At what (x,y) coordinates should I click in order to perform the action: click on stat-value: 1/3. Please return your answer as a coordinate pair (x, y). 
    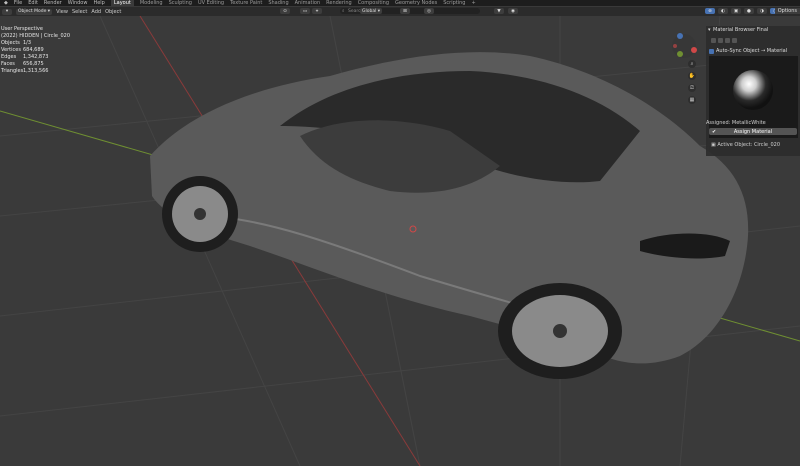
    Looking at the image, I should click on (27, 43).